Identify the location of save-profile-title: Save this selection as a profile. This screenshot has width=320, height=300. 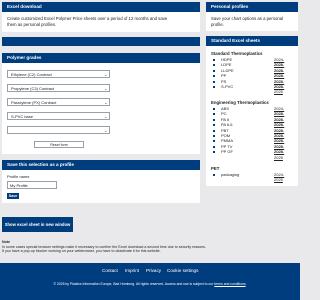
(101, 165).